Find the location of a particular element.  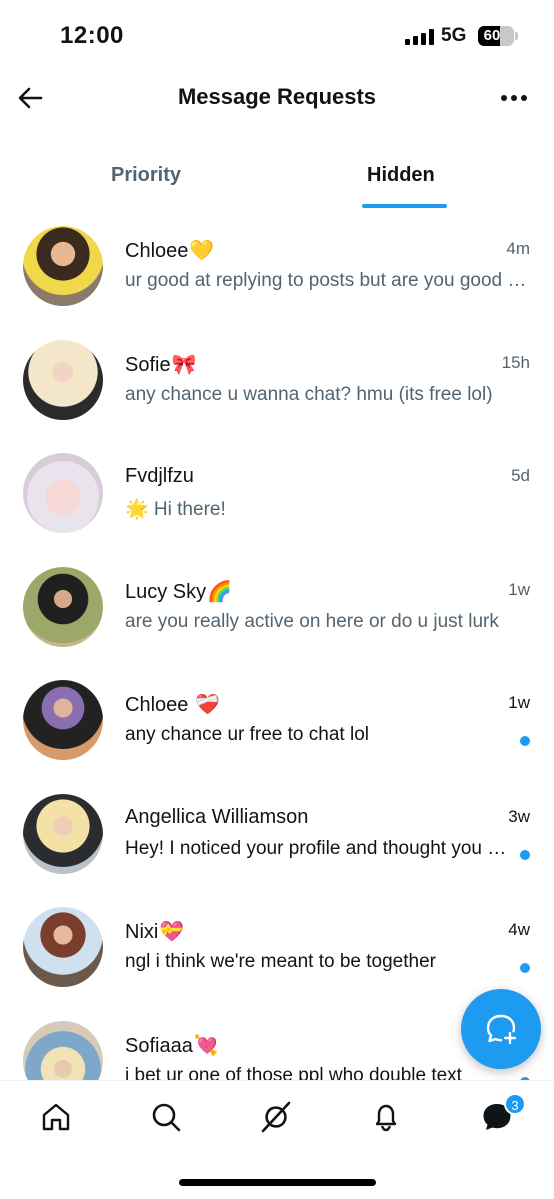

tab-hidden: Hidden is located at coordinates (401, 175).